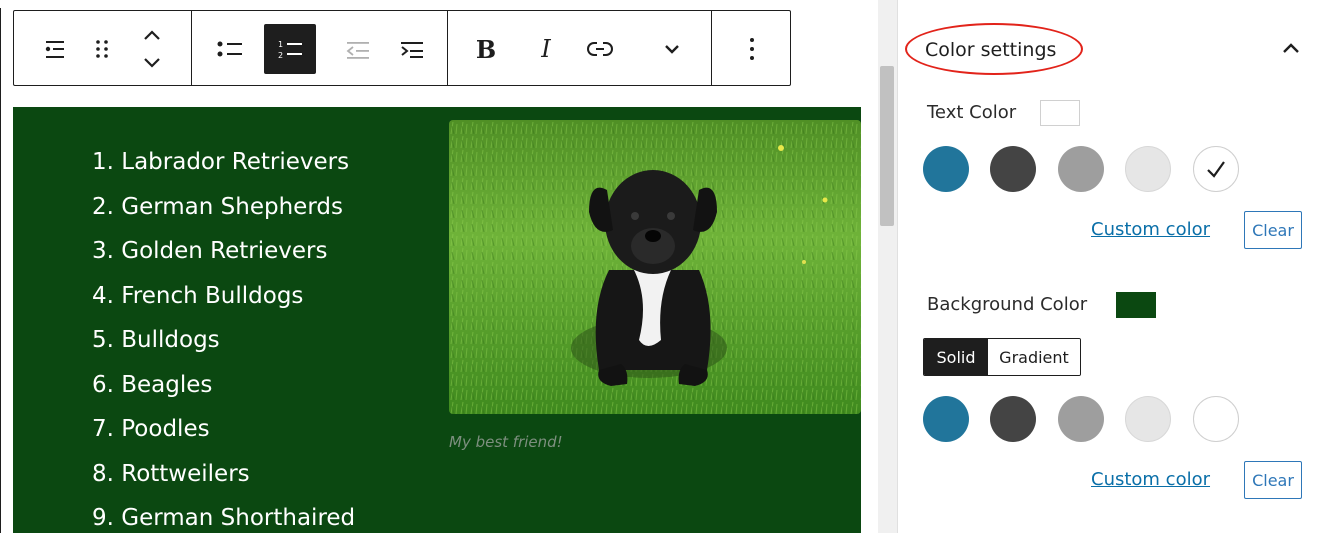 Image resolution: width=1320 pixels, height=545 pixels. I want to click on list-block-icon, so click(56, 49).